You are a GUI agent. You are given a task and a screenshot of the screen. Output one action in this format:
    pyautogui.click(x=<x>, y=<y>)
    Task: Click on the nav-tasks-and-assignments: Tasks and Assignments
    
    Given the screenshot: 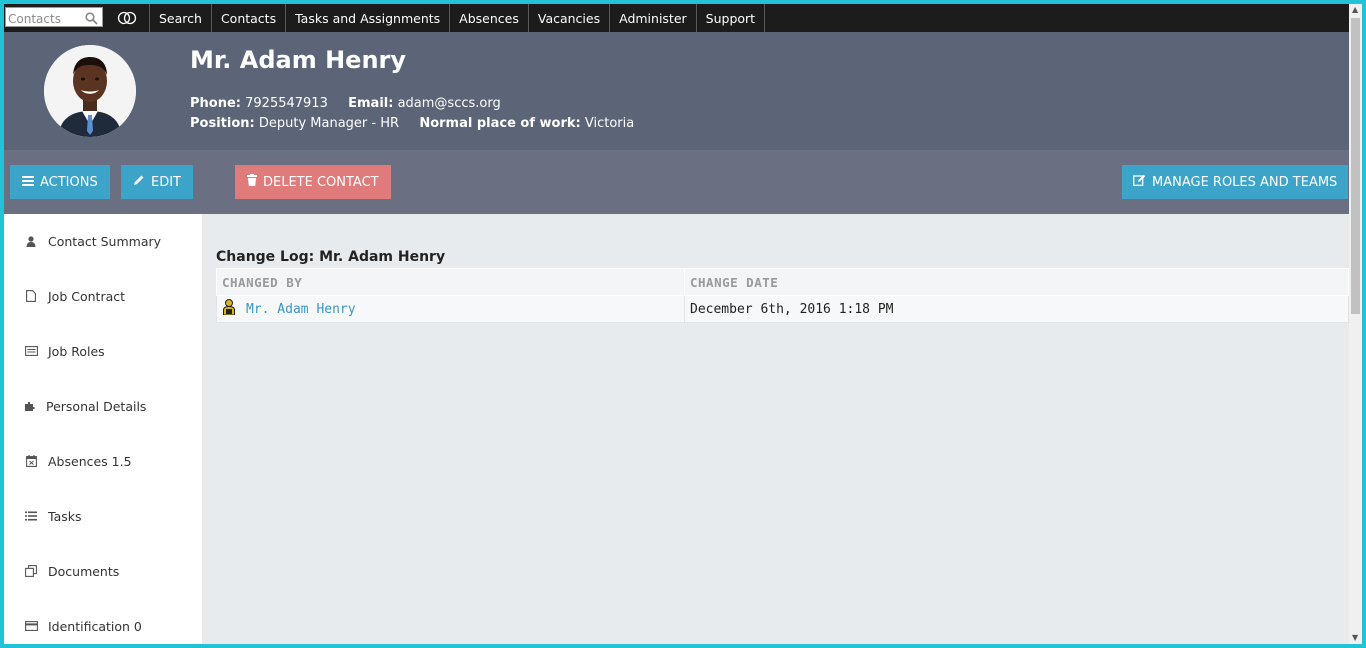 What is the action you would take?
    pyautogui.click(x=368, y=18)
    